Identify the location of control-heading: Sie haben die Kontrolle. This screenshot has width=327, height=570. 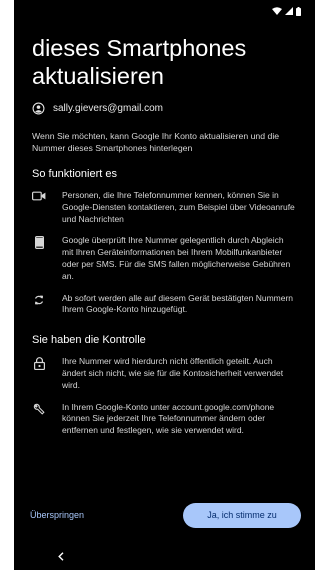
(89, 340).